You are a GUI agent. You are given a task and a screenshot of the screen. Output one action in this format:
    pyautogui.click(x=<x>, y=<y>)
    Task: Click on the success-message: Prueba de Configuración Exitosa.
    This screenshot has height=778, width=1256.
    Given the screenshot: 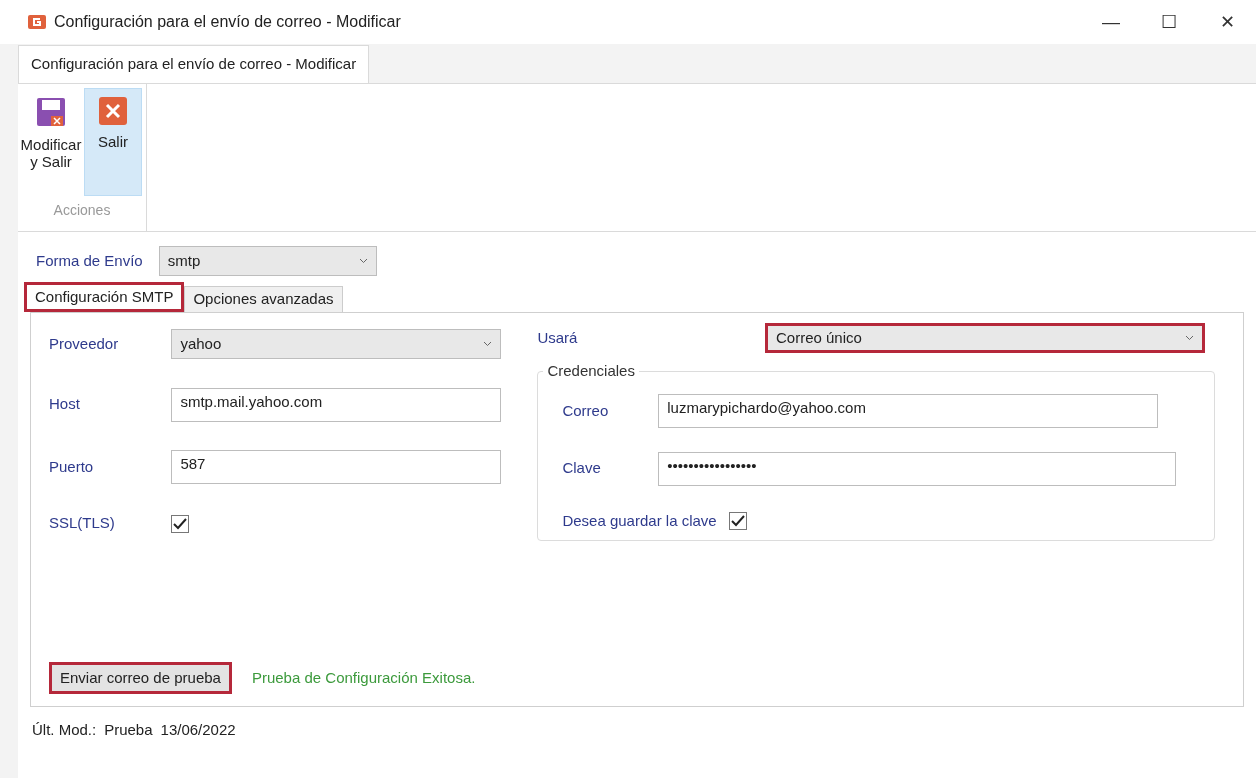 What is the action you would take?
    pyautogui.click(x=363, y=677)
    